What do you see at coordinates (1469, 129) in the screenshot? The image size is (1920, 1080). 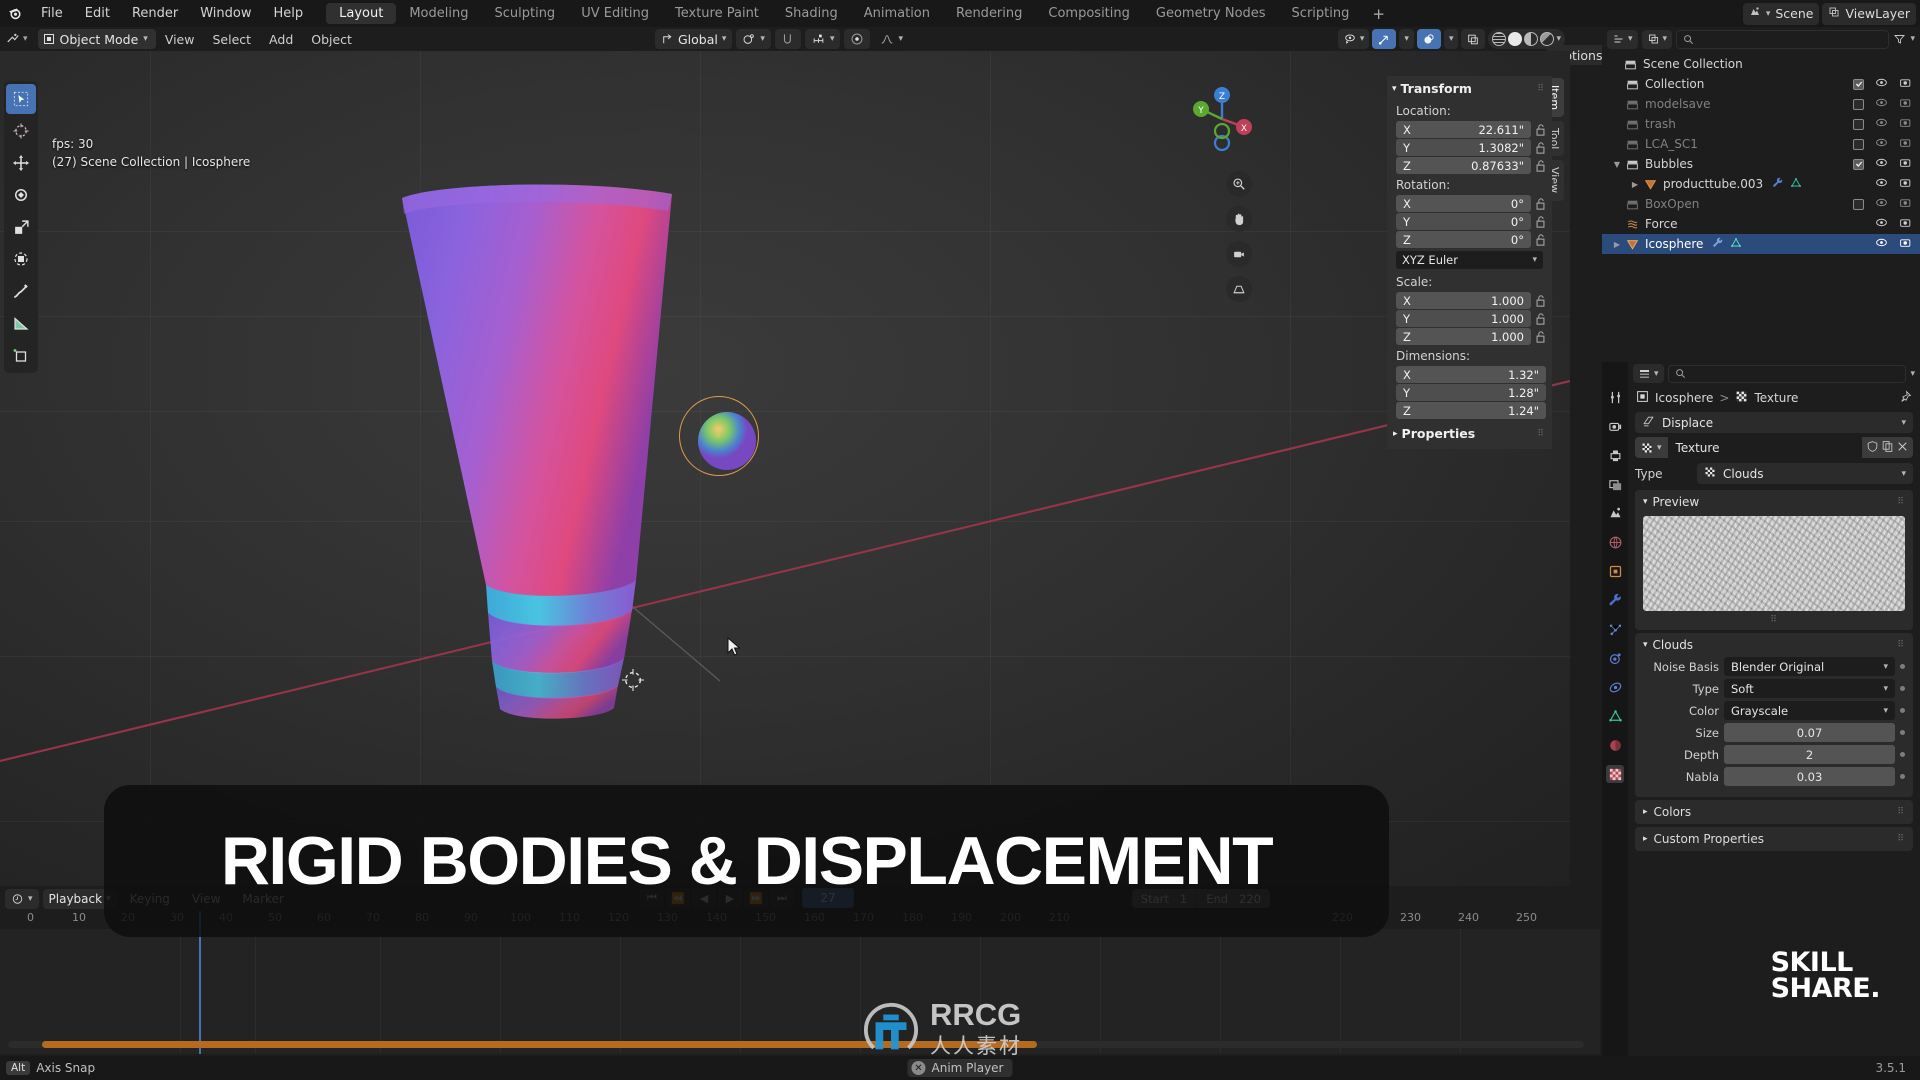 I see `location-x-row: X 22.611"` at bounding box center [1469, 129].